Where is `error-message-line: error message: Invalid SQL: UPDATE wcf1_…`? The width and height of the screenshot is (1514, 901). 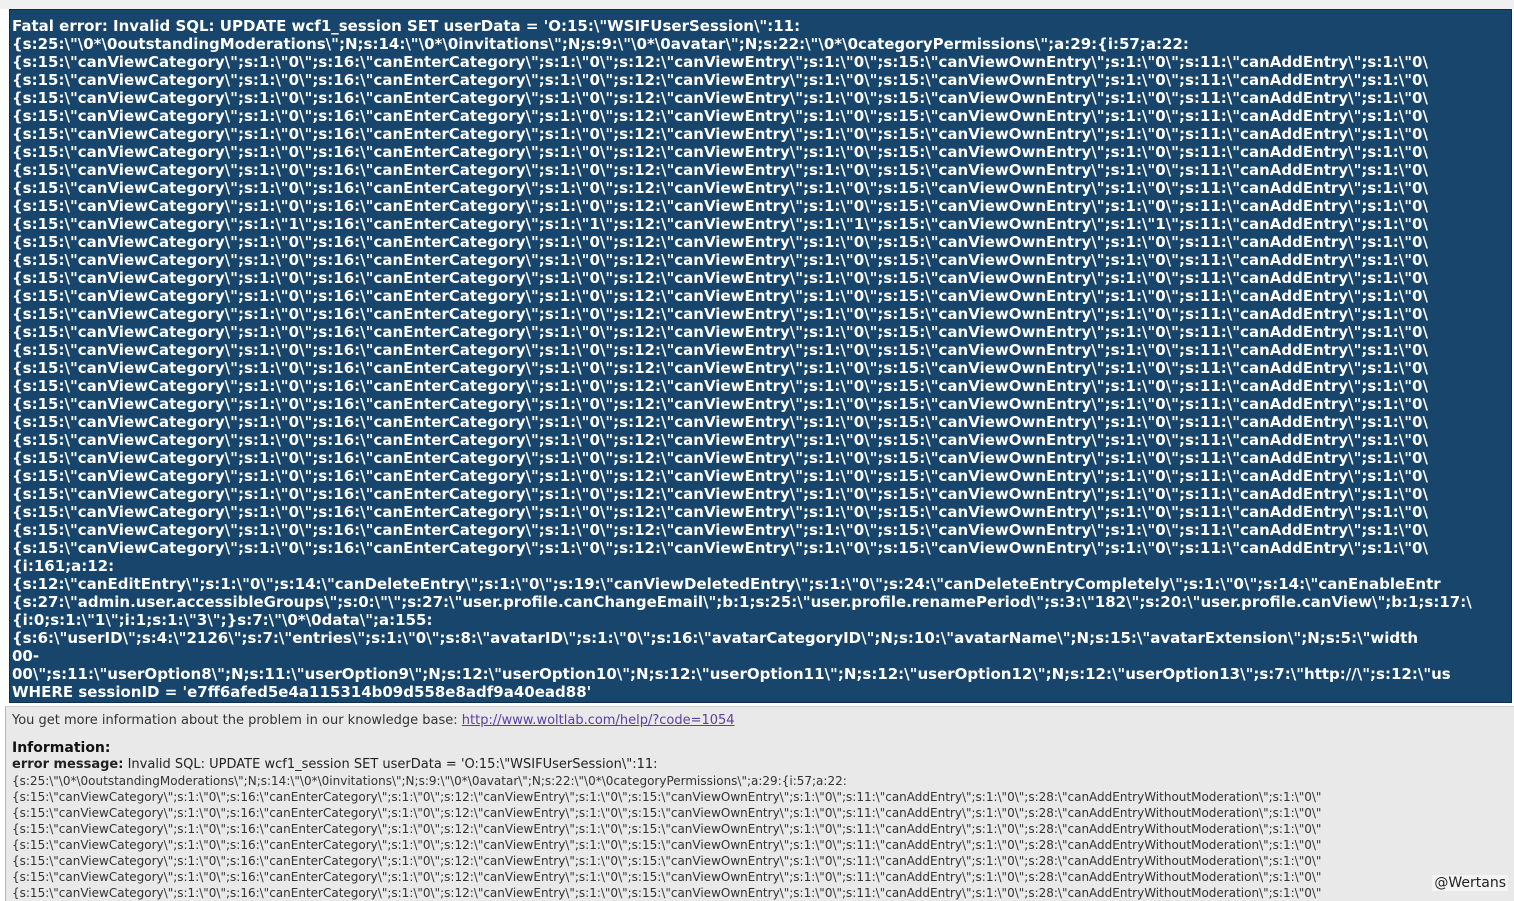 error-message-line: error message: Invalid SQL: UPDATE wcf1_… is located at coordinates (763, 765).